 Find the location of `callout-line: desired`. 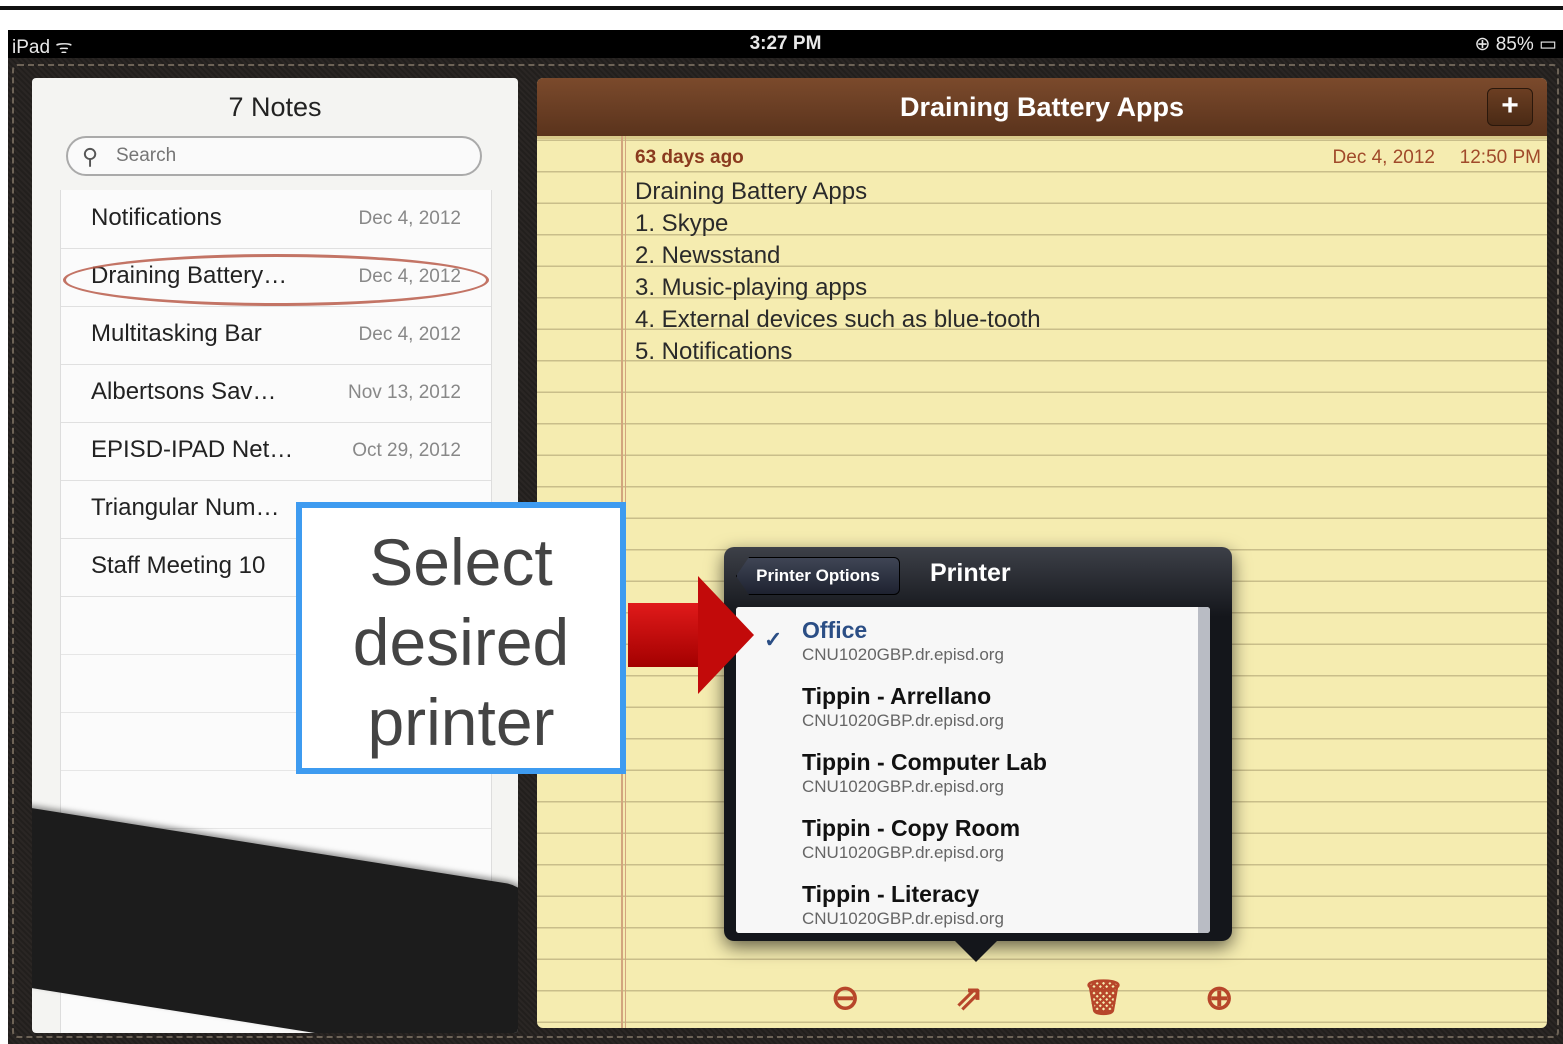

callout-line: desired is located at coordinates (461, 642).